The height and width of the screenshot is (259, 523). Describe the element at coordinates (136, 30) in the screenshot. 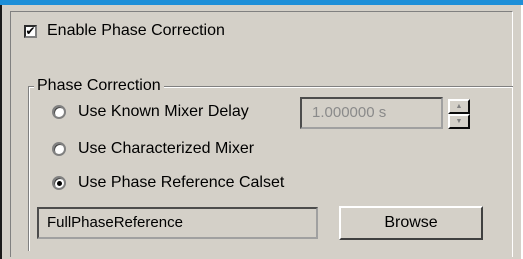

I see `enable-phase-correction-label: Enable Phase Correction` at that location.